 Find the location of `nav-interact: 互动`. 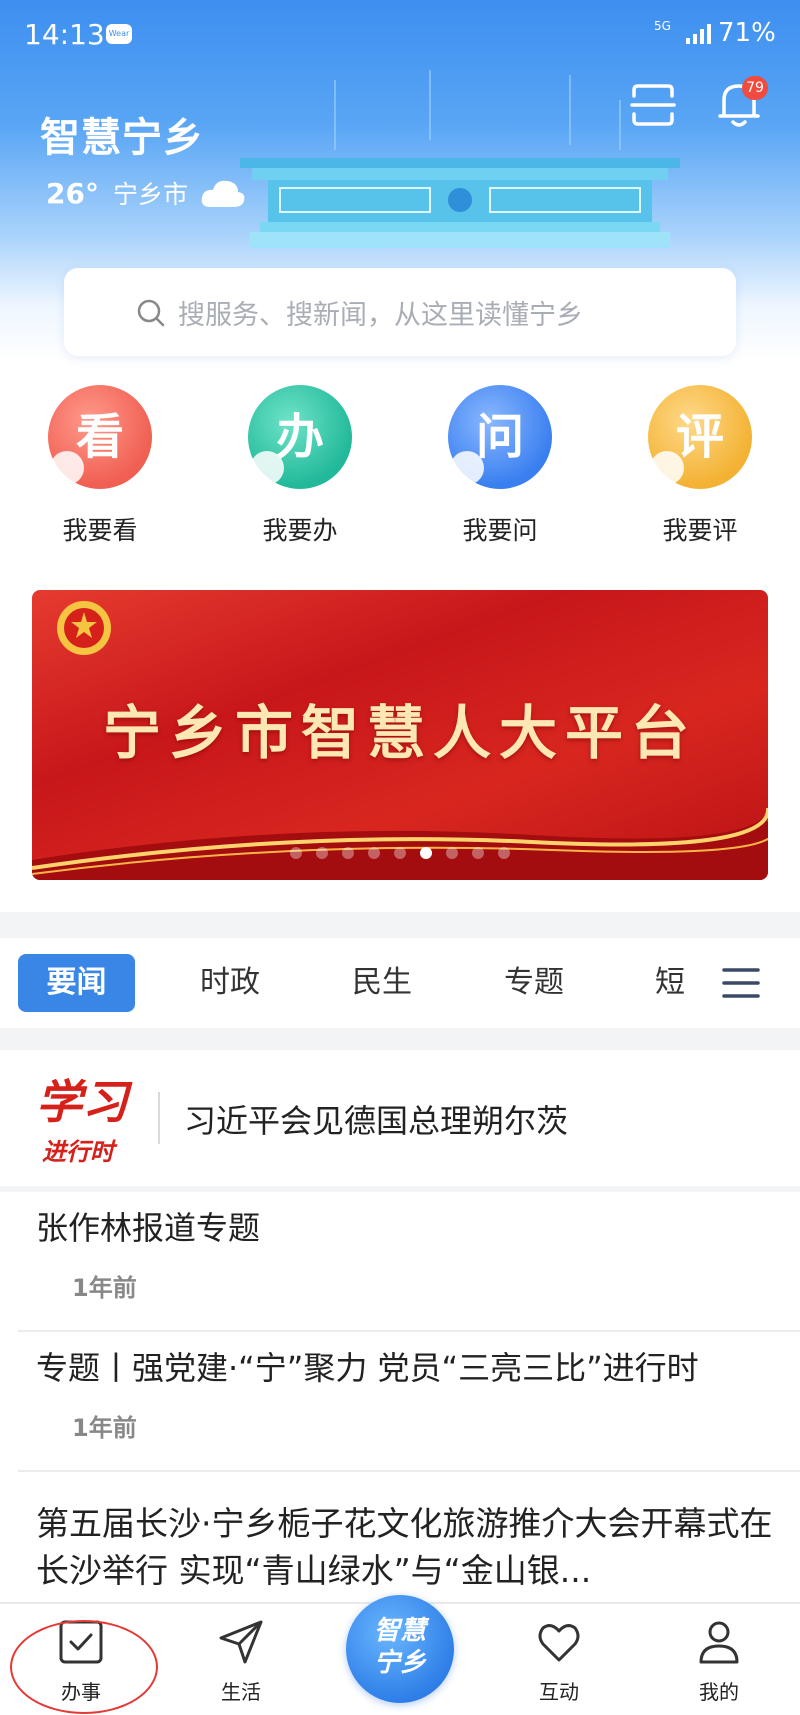

nav-interact: 互动 is located at coordinates (559, 1659).